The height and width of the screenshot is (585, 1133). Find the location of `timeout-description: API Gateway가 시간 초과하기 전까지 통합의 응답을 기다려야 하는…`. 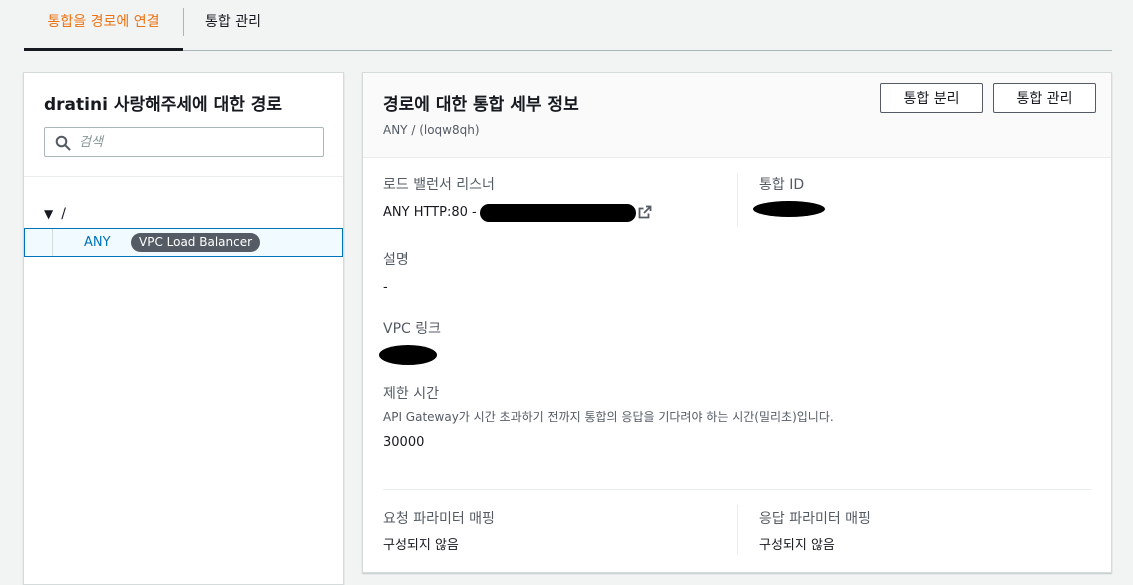

timeout-description: API Gateway가 시간 초과하기 전까지 통합의 응답을 기다려야 하는… is located at coordinates (608, 417).